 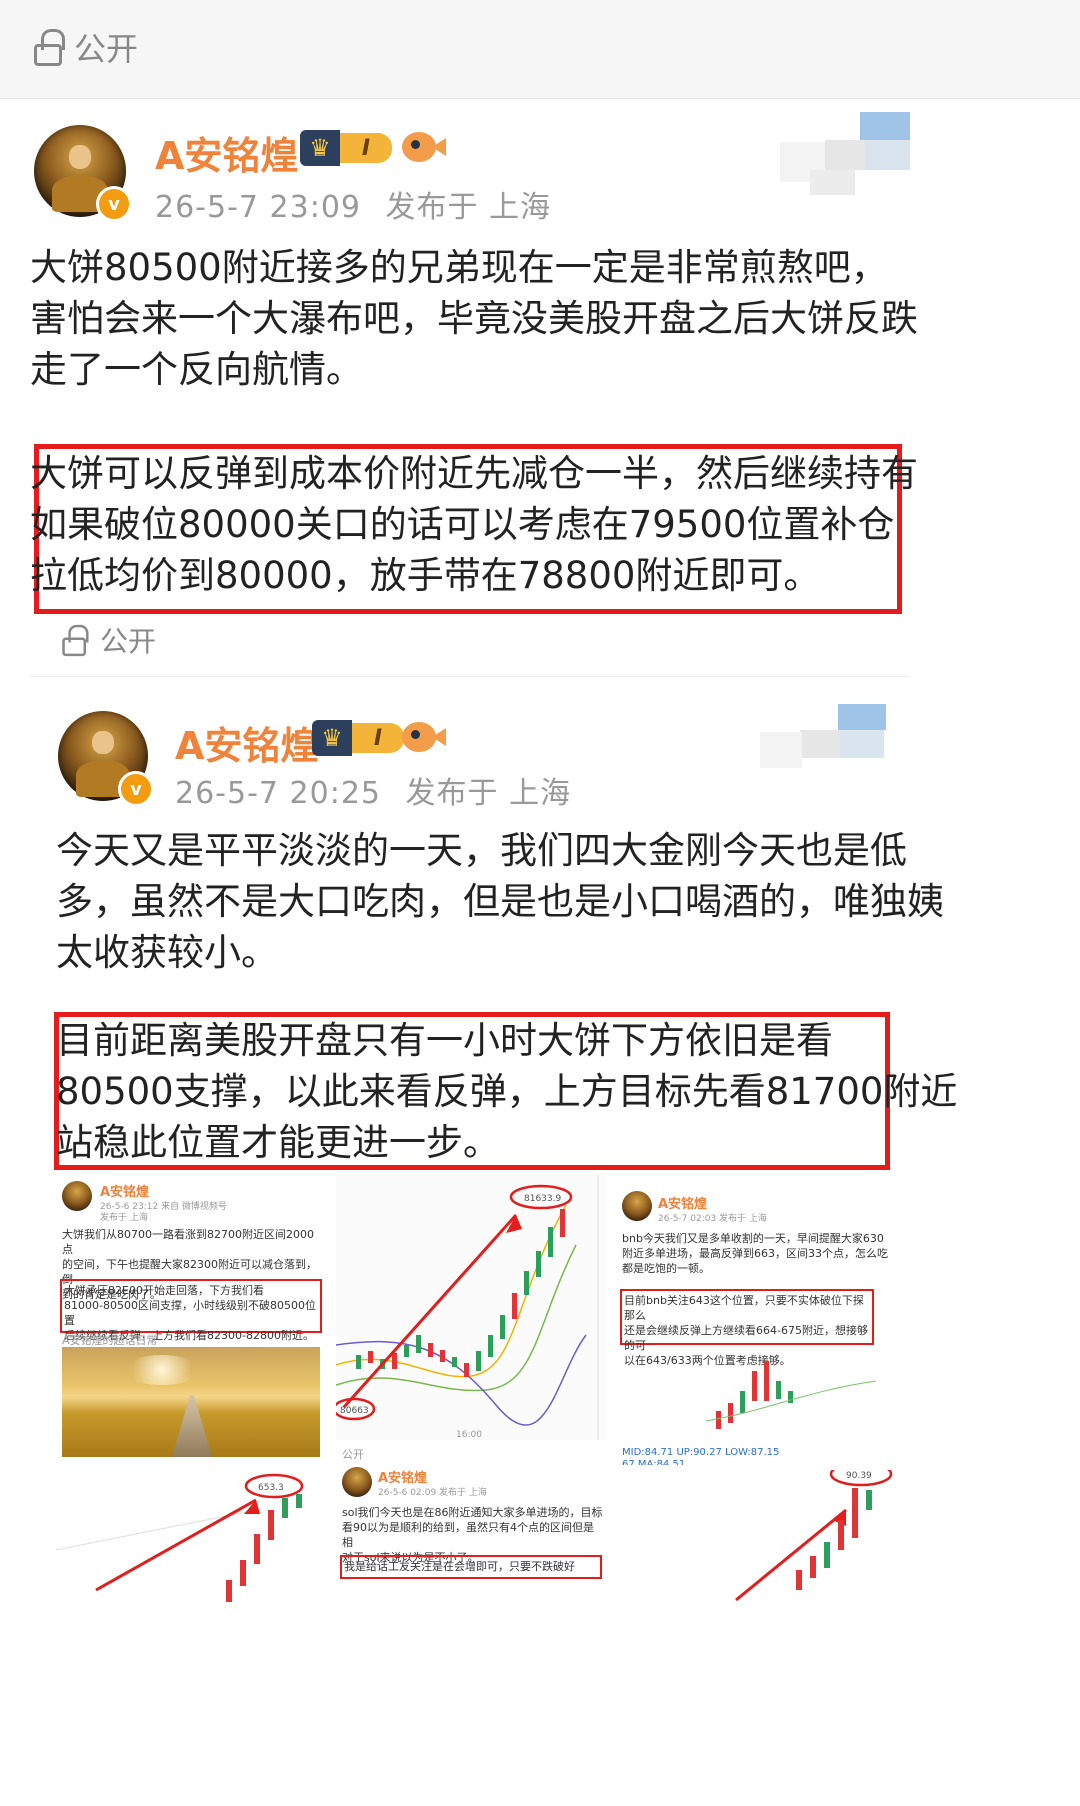 I want to click on body-line: 太收获较小。, so click(x=167, y=952).